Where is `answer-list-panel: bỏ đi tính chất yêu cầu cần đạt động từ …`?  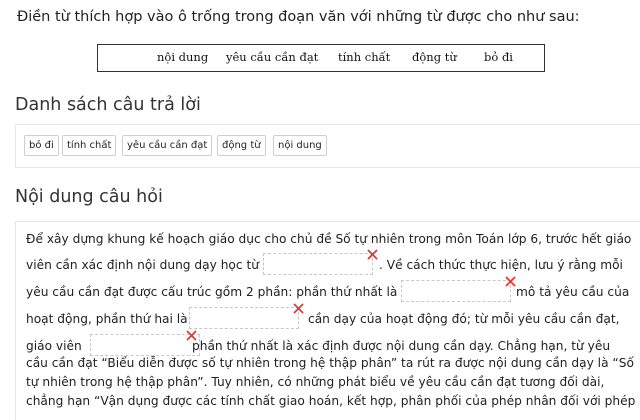 answer-list-panel: bỏ đi tính chất yêu cầu cần đạt động từ … is located at coordinates (327, 146).